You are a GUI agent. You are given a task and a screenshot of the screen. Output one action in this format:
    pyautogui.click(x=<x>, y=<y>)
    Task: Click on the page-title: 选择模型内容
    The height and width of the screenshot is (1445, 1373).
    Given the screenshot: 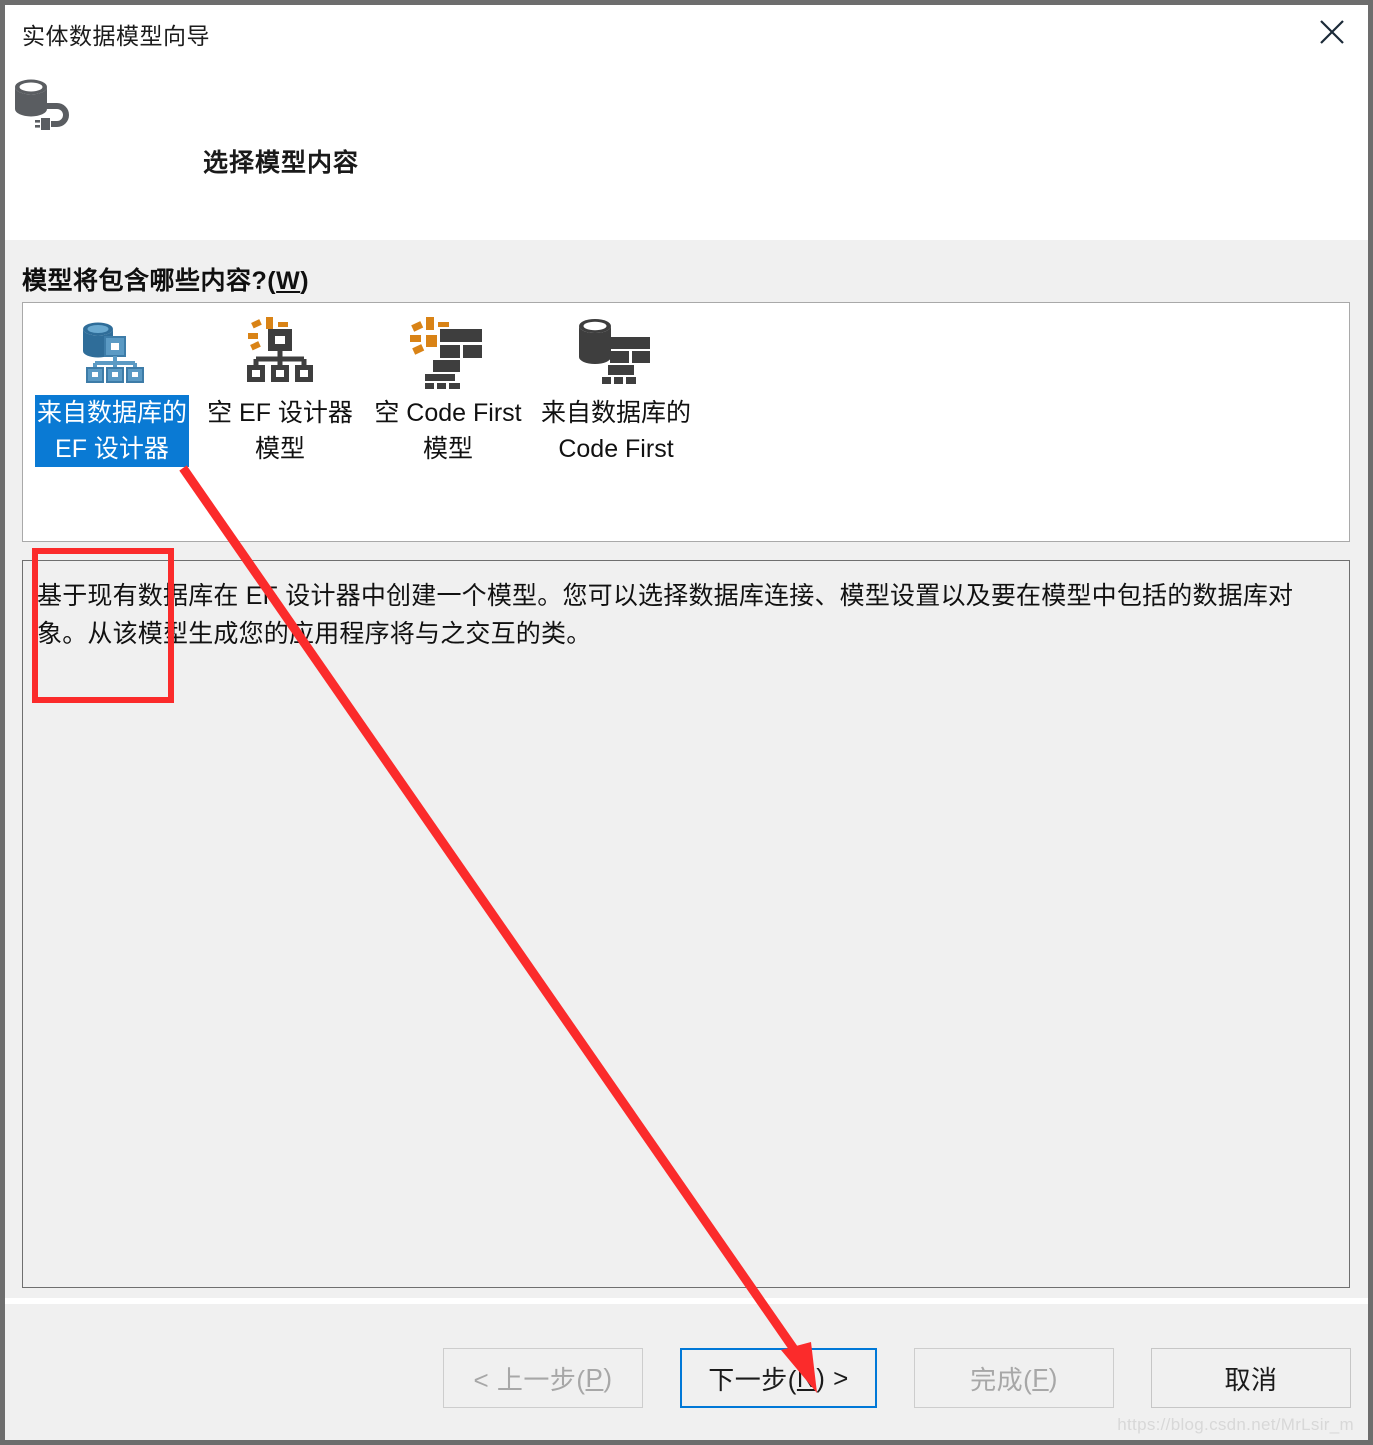 What is the action you would take?
    pyautogui.click(x=281, y=163)
    